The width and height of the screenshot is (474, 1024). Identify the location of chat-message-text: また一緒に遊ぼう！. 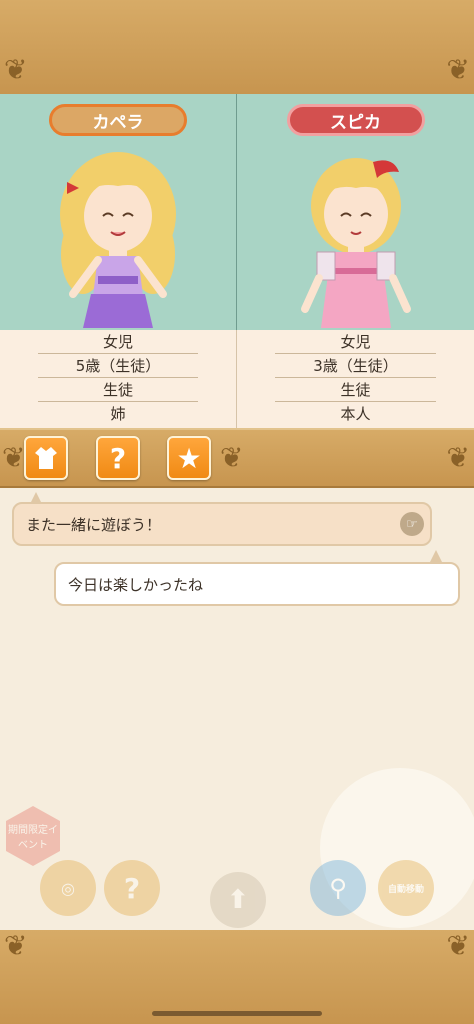
(94, 524).